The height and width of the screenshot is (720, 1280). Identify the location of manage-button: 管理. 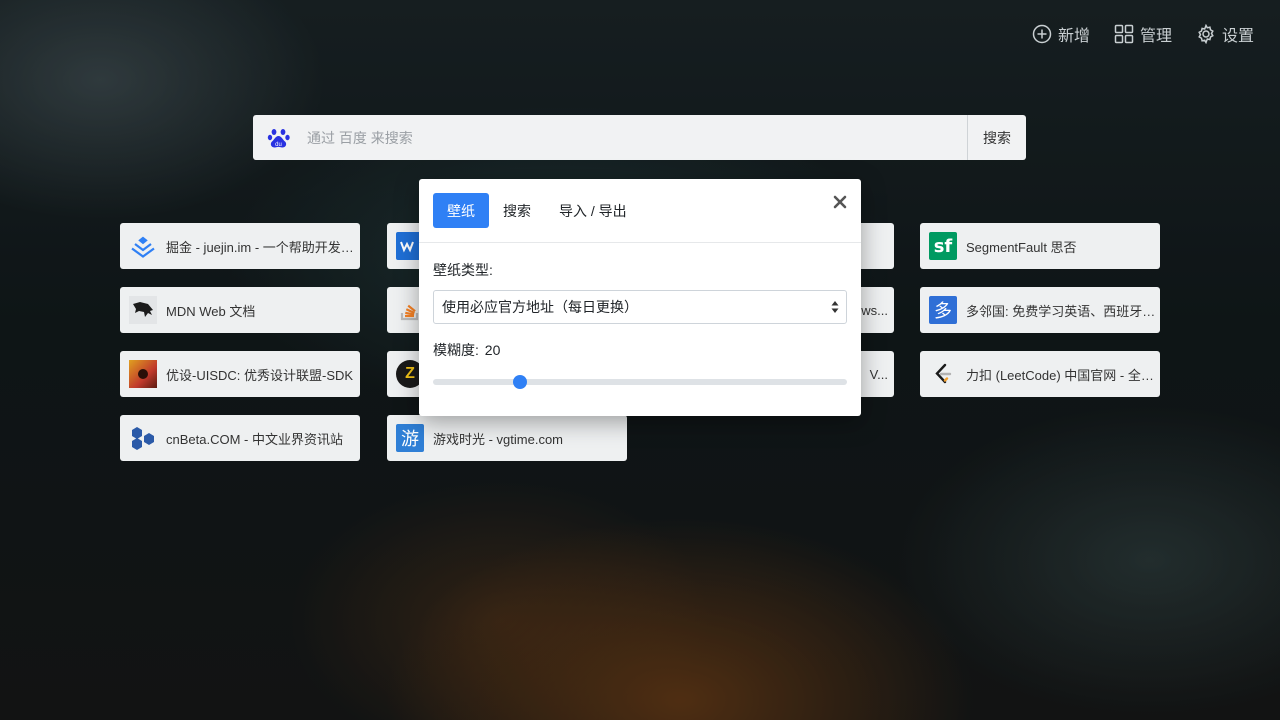
(1143, 34).